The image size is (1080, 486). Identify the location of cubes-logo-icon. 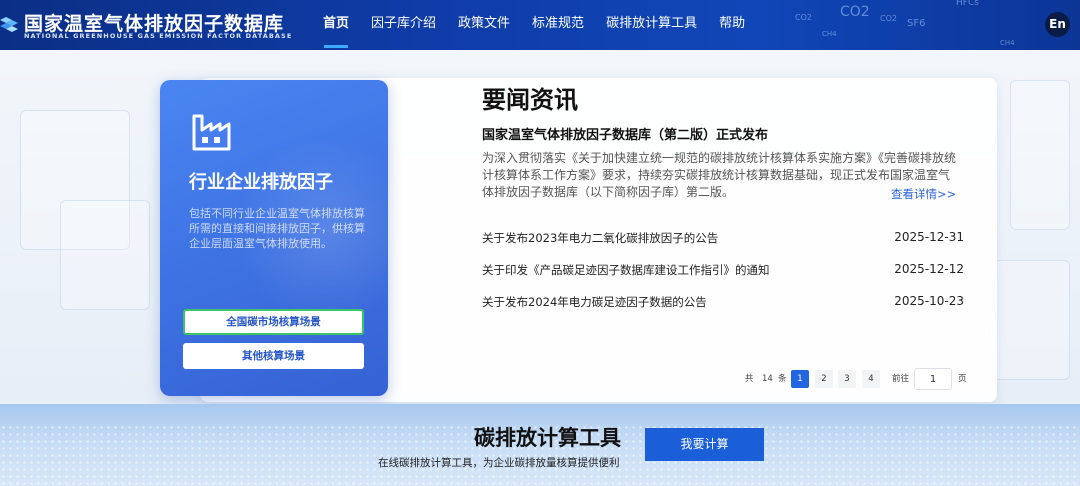
(9, 24).